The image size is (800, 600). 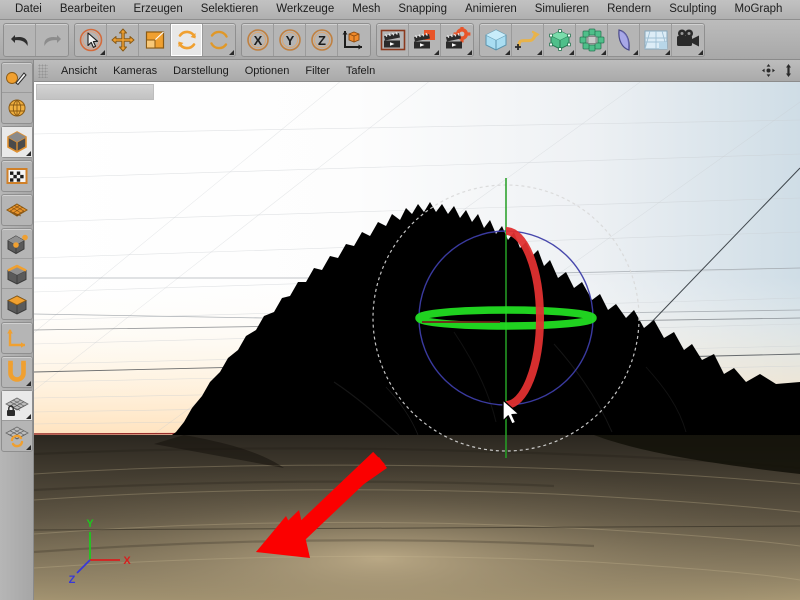 I want to click on viewport-menu-filter: Filter, so click(x=317, y=71).